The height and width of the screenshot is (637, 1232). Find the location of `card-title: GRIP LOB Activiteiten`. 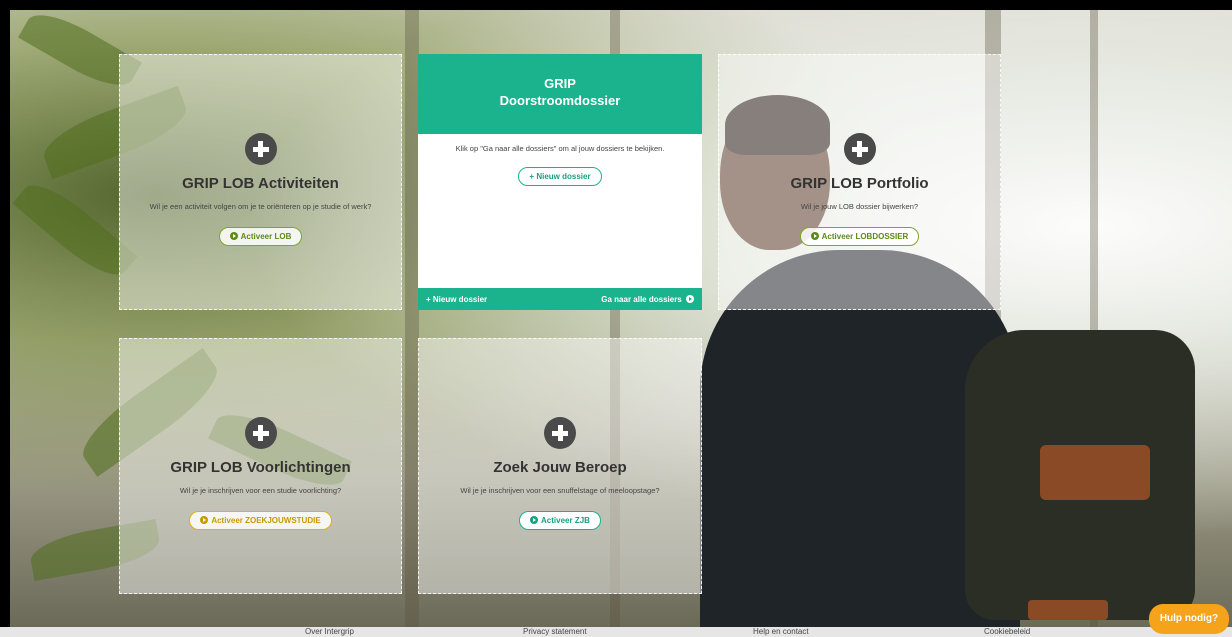

card-title: GRIP LOB Activiteiten is located at coordinates (260, 183).